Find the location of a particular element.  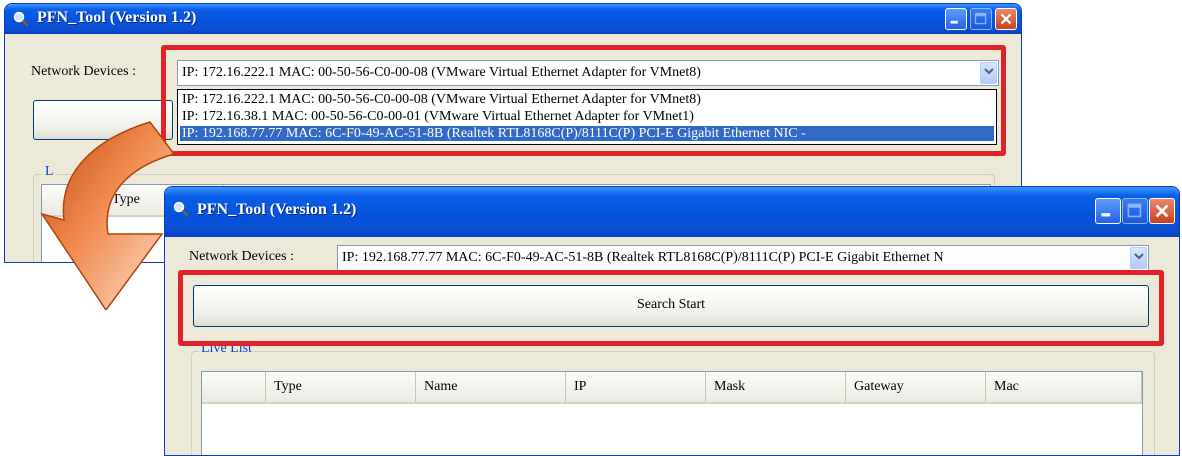

column-header-mask: Mask is located at coordinates (776, 388).